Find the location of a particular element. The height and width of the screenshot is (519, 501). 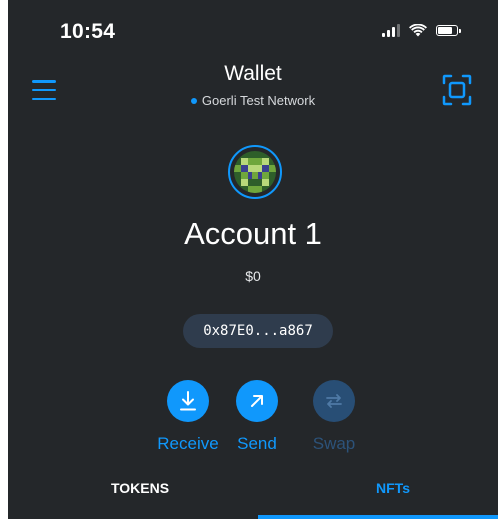

active-tab-indicator is located at coordinates (378, 517).